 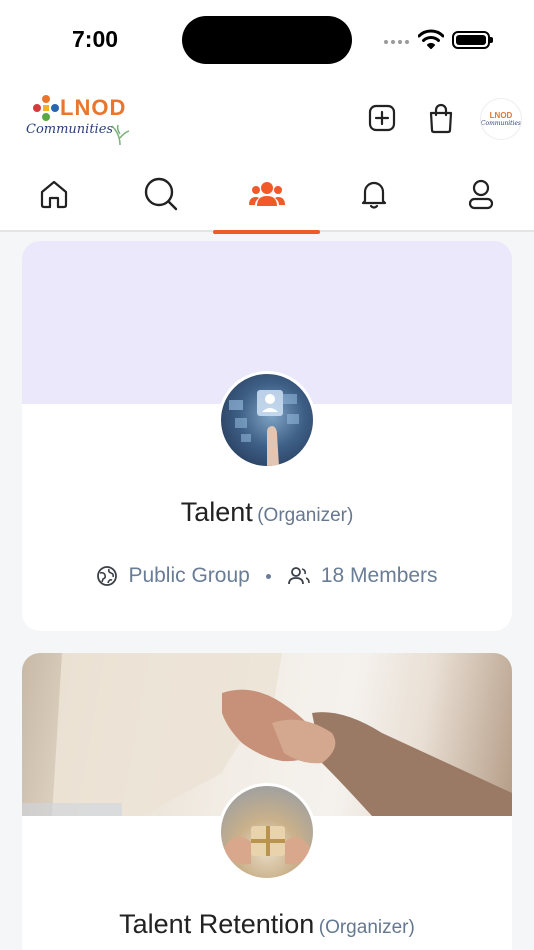 I want to click on group-title: Talent Retention (Organizer), so click(x=267, y=924).